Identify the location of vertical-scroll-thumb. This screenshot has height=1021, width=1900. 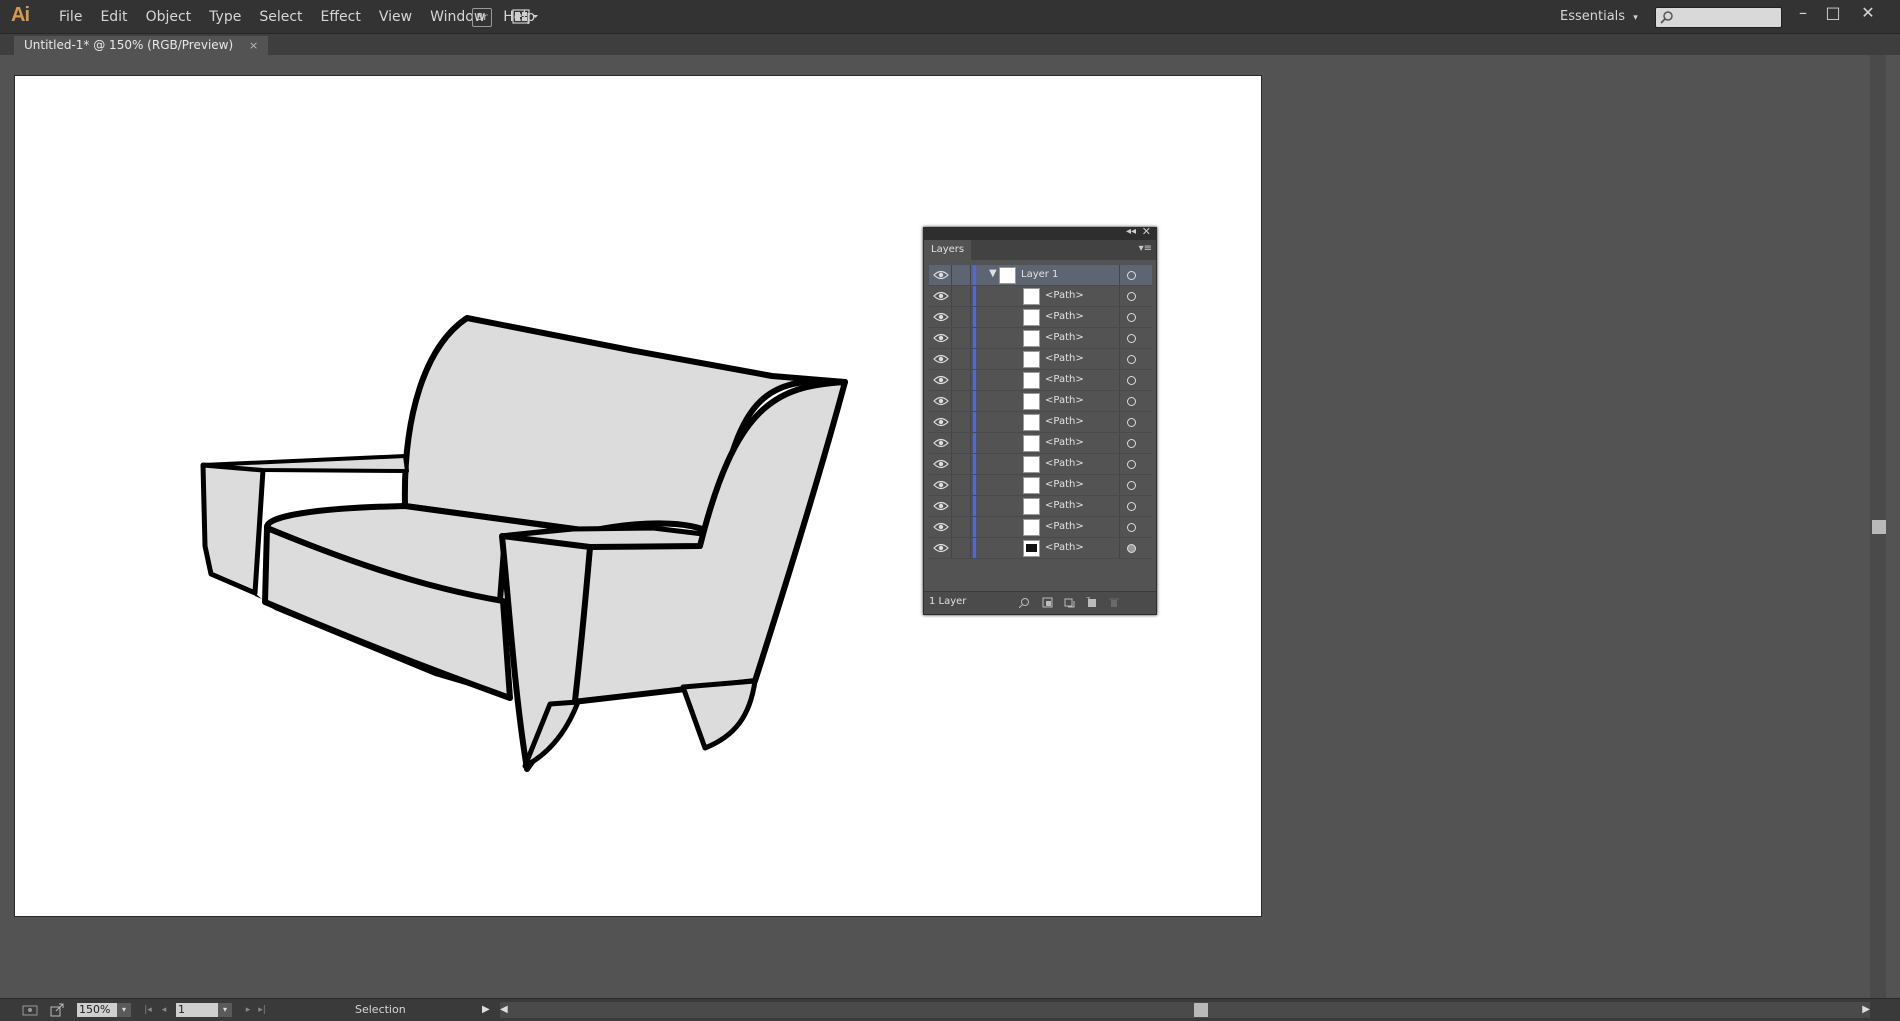
(1879, 527).